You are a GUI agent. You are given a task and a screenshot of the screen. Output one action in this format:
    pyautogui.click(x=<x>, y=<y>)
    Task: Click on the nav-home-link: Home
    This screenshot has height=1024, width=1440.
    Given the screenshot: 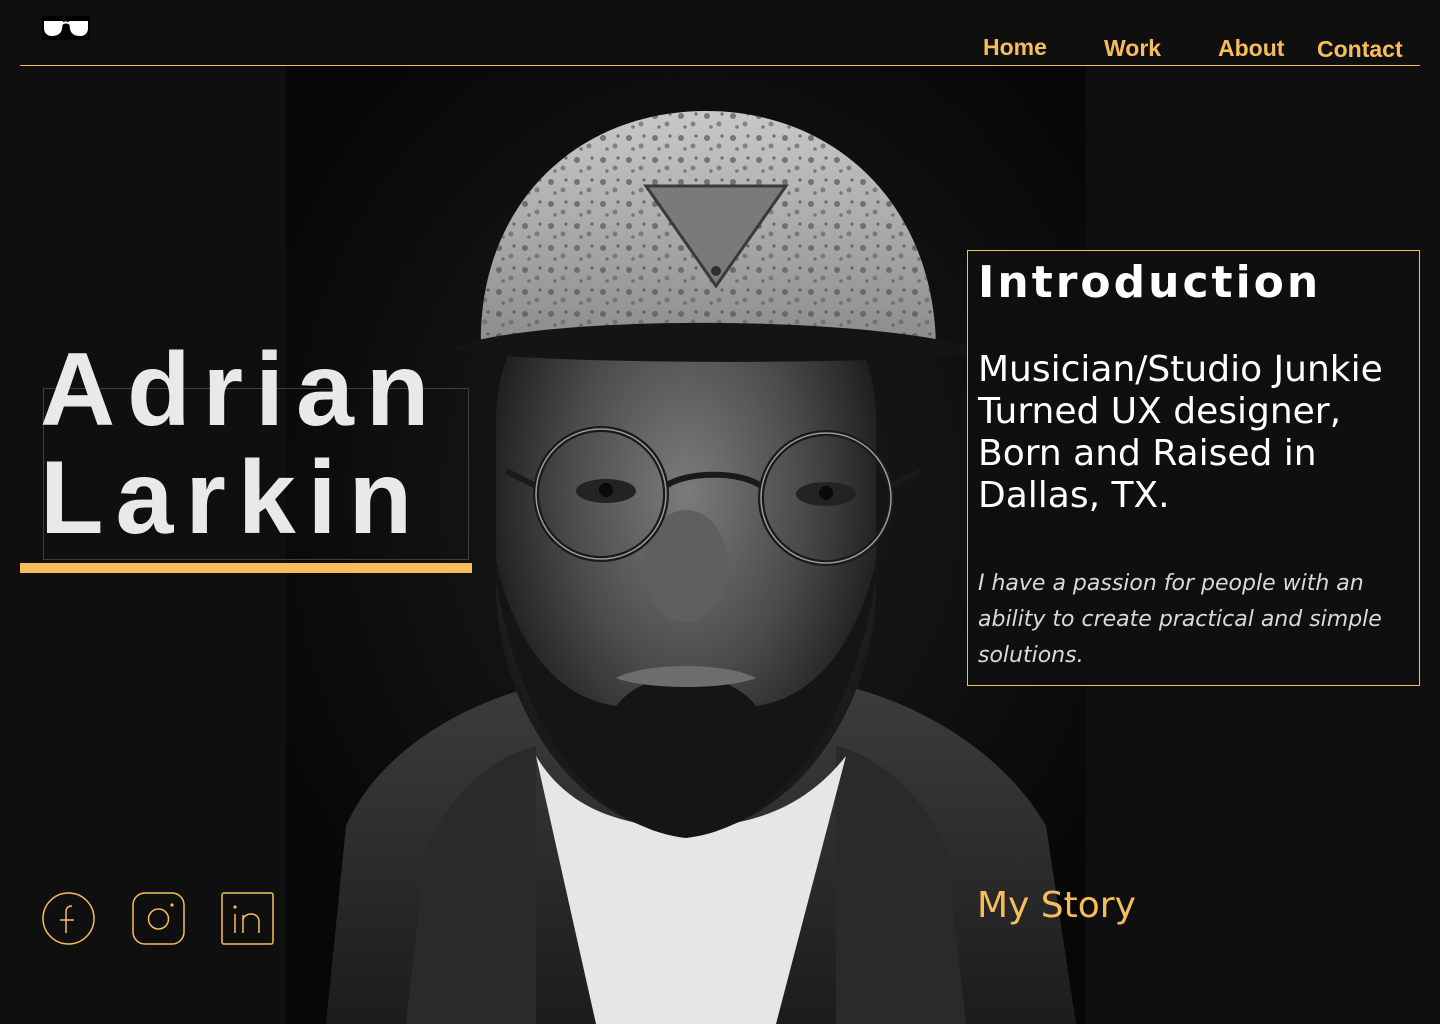 What is the action you would take?
    pyautogui.click(x=1015, y=47)
    